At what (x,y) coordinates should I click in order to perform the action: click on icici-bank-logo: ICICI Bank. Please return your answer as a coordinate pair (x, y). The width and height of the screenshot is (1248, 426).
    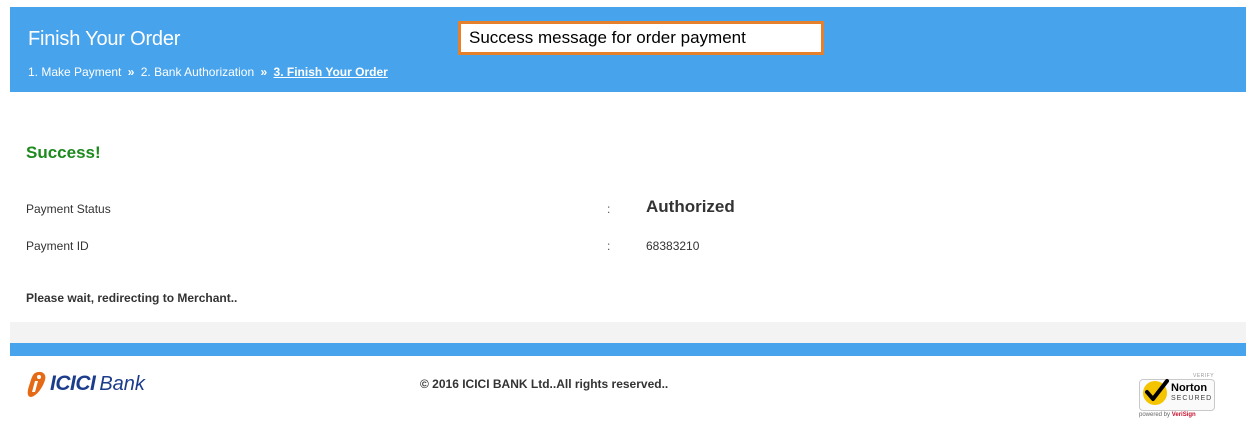
    Looking at the image, I should click on (85, 384).